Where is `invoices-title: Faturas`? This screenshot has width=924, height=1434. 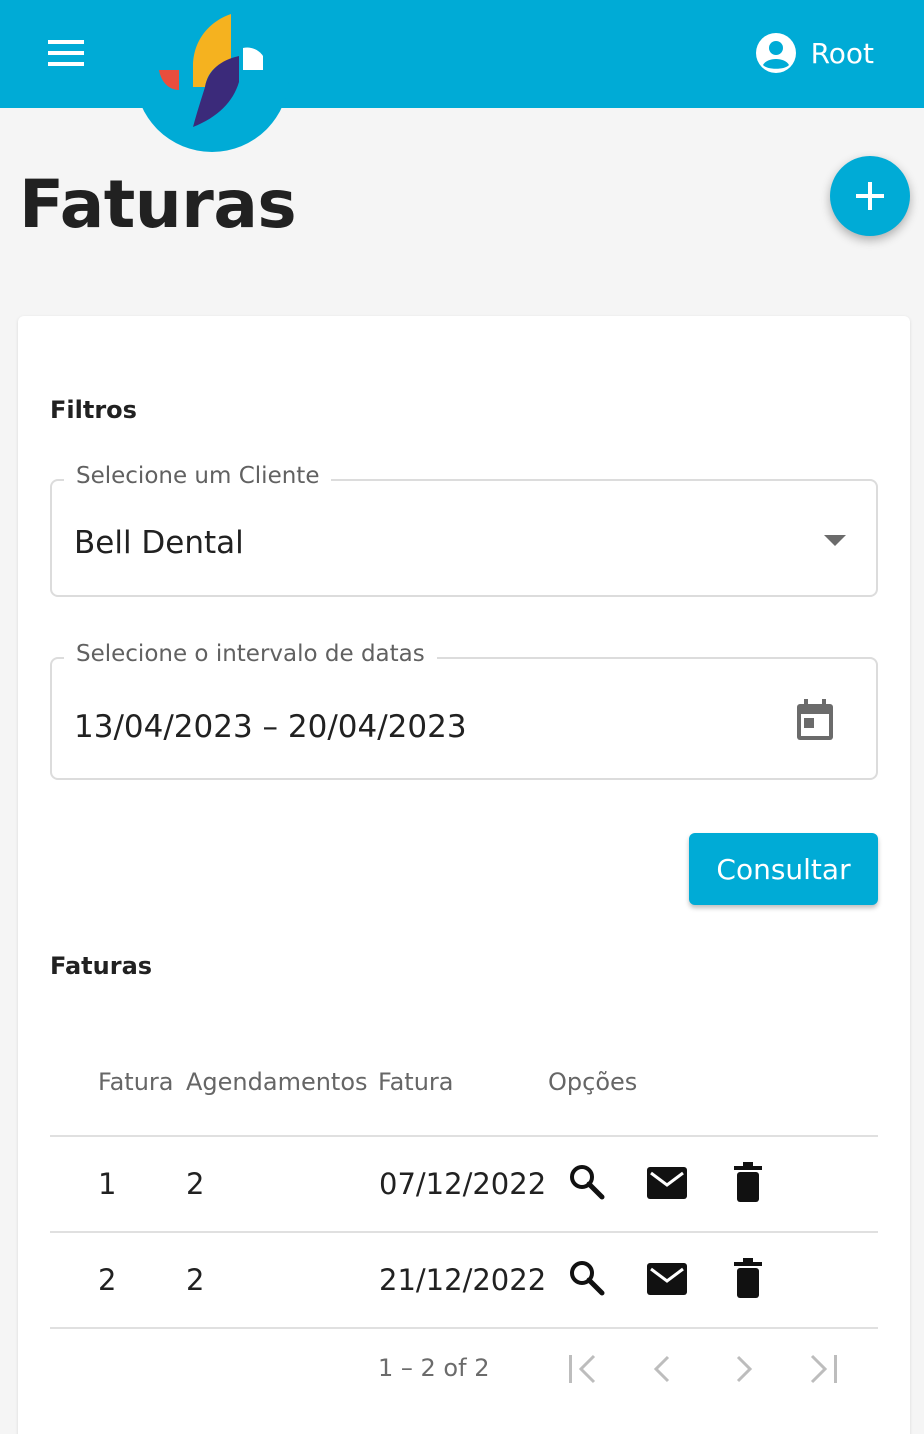 invoices-title: Faturas is located at coordinates (101, 966).